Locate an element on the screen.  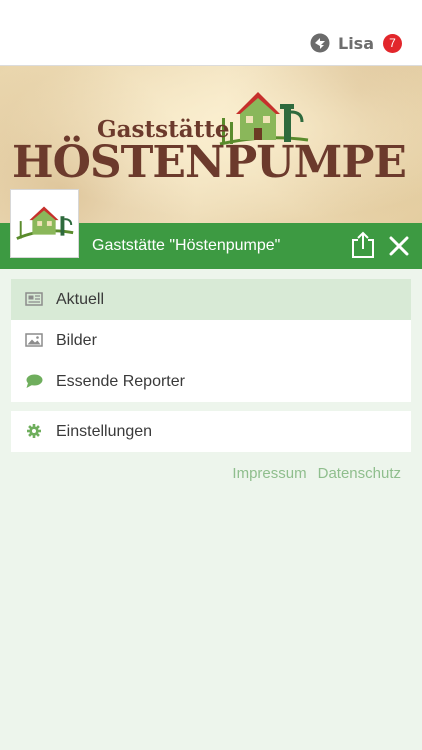
logo-house-icon is located at coordinates (45, 223).